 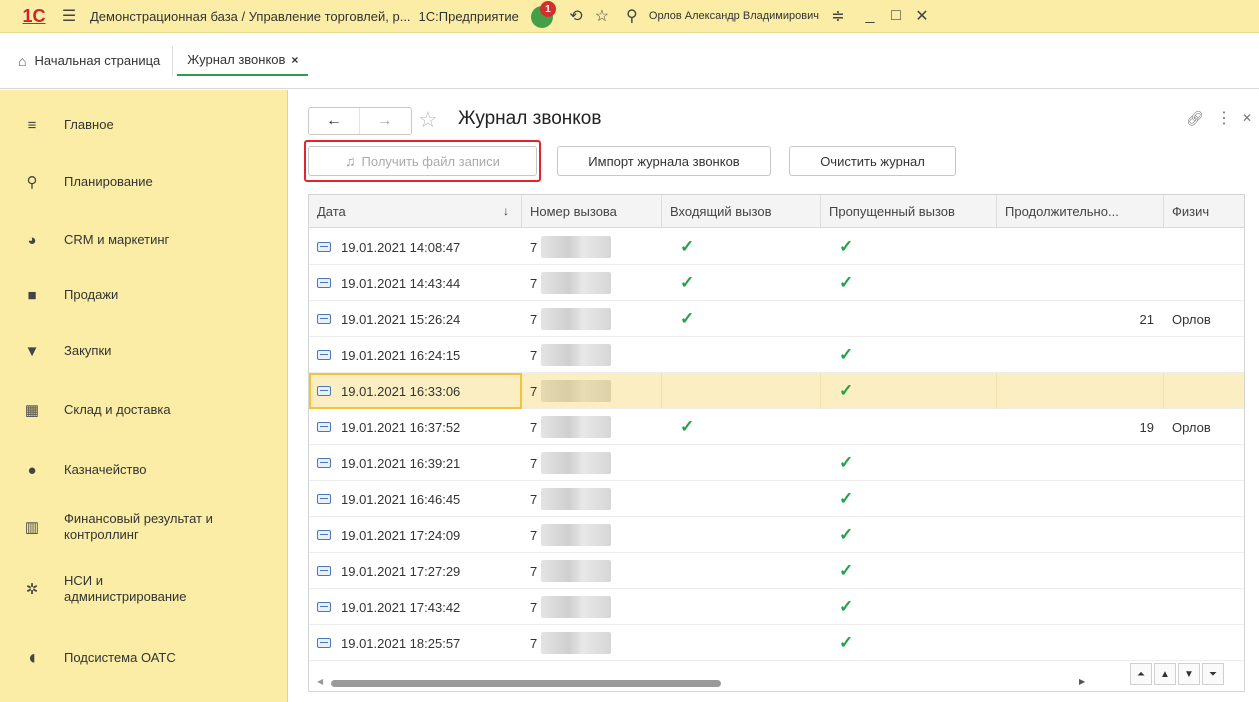 What do you see at coordinates (415, 463) in the screenshot?
I see `cell-date: 19.01.2021 16:39:21` at bounding box center [415, 463].